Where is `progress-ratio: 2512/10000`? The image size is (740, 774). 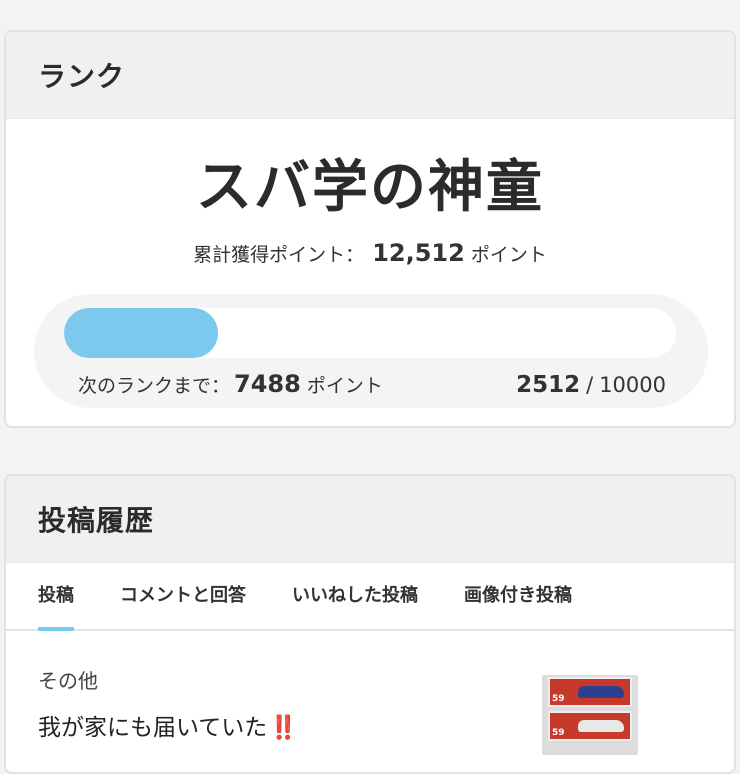 progress-ratio: 2512/10000 is located at coordinates (591, 385).